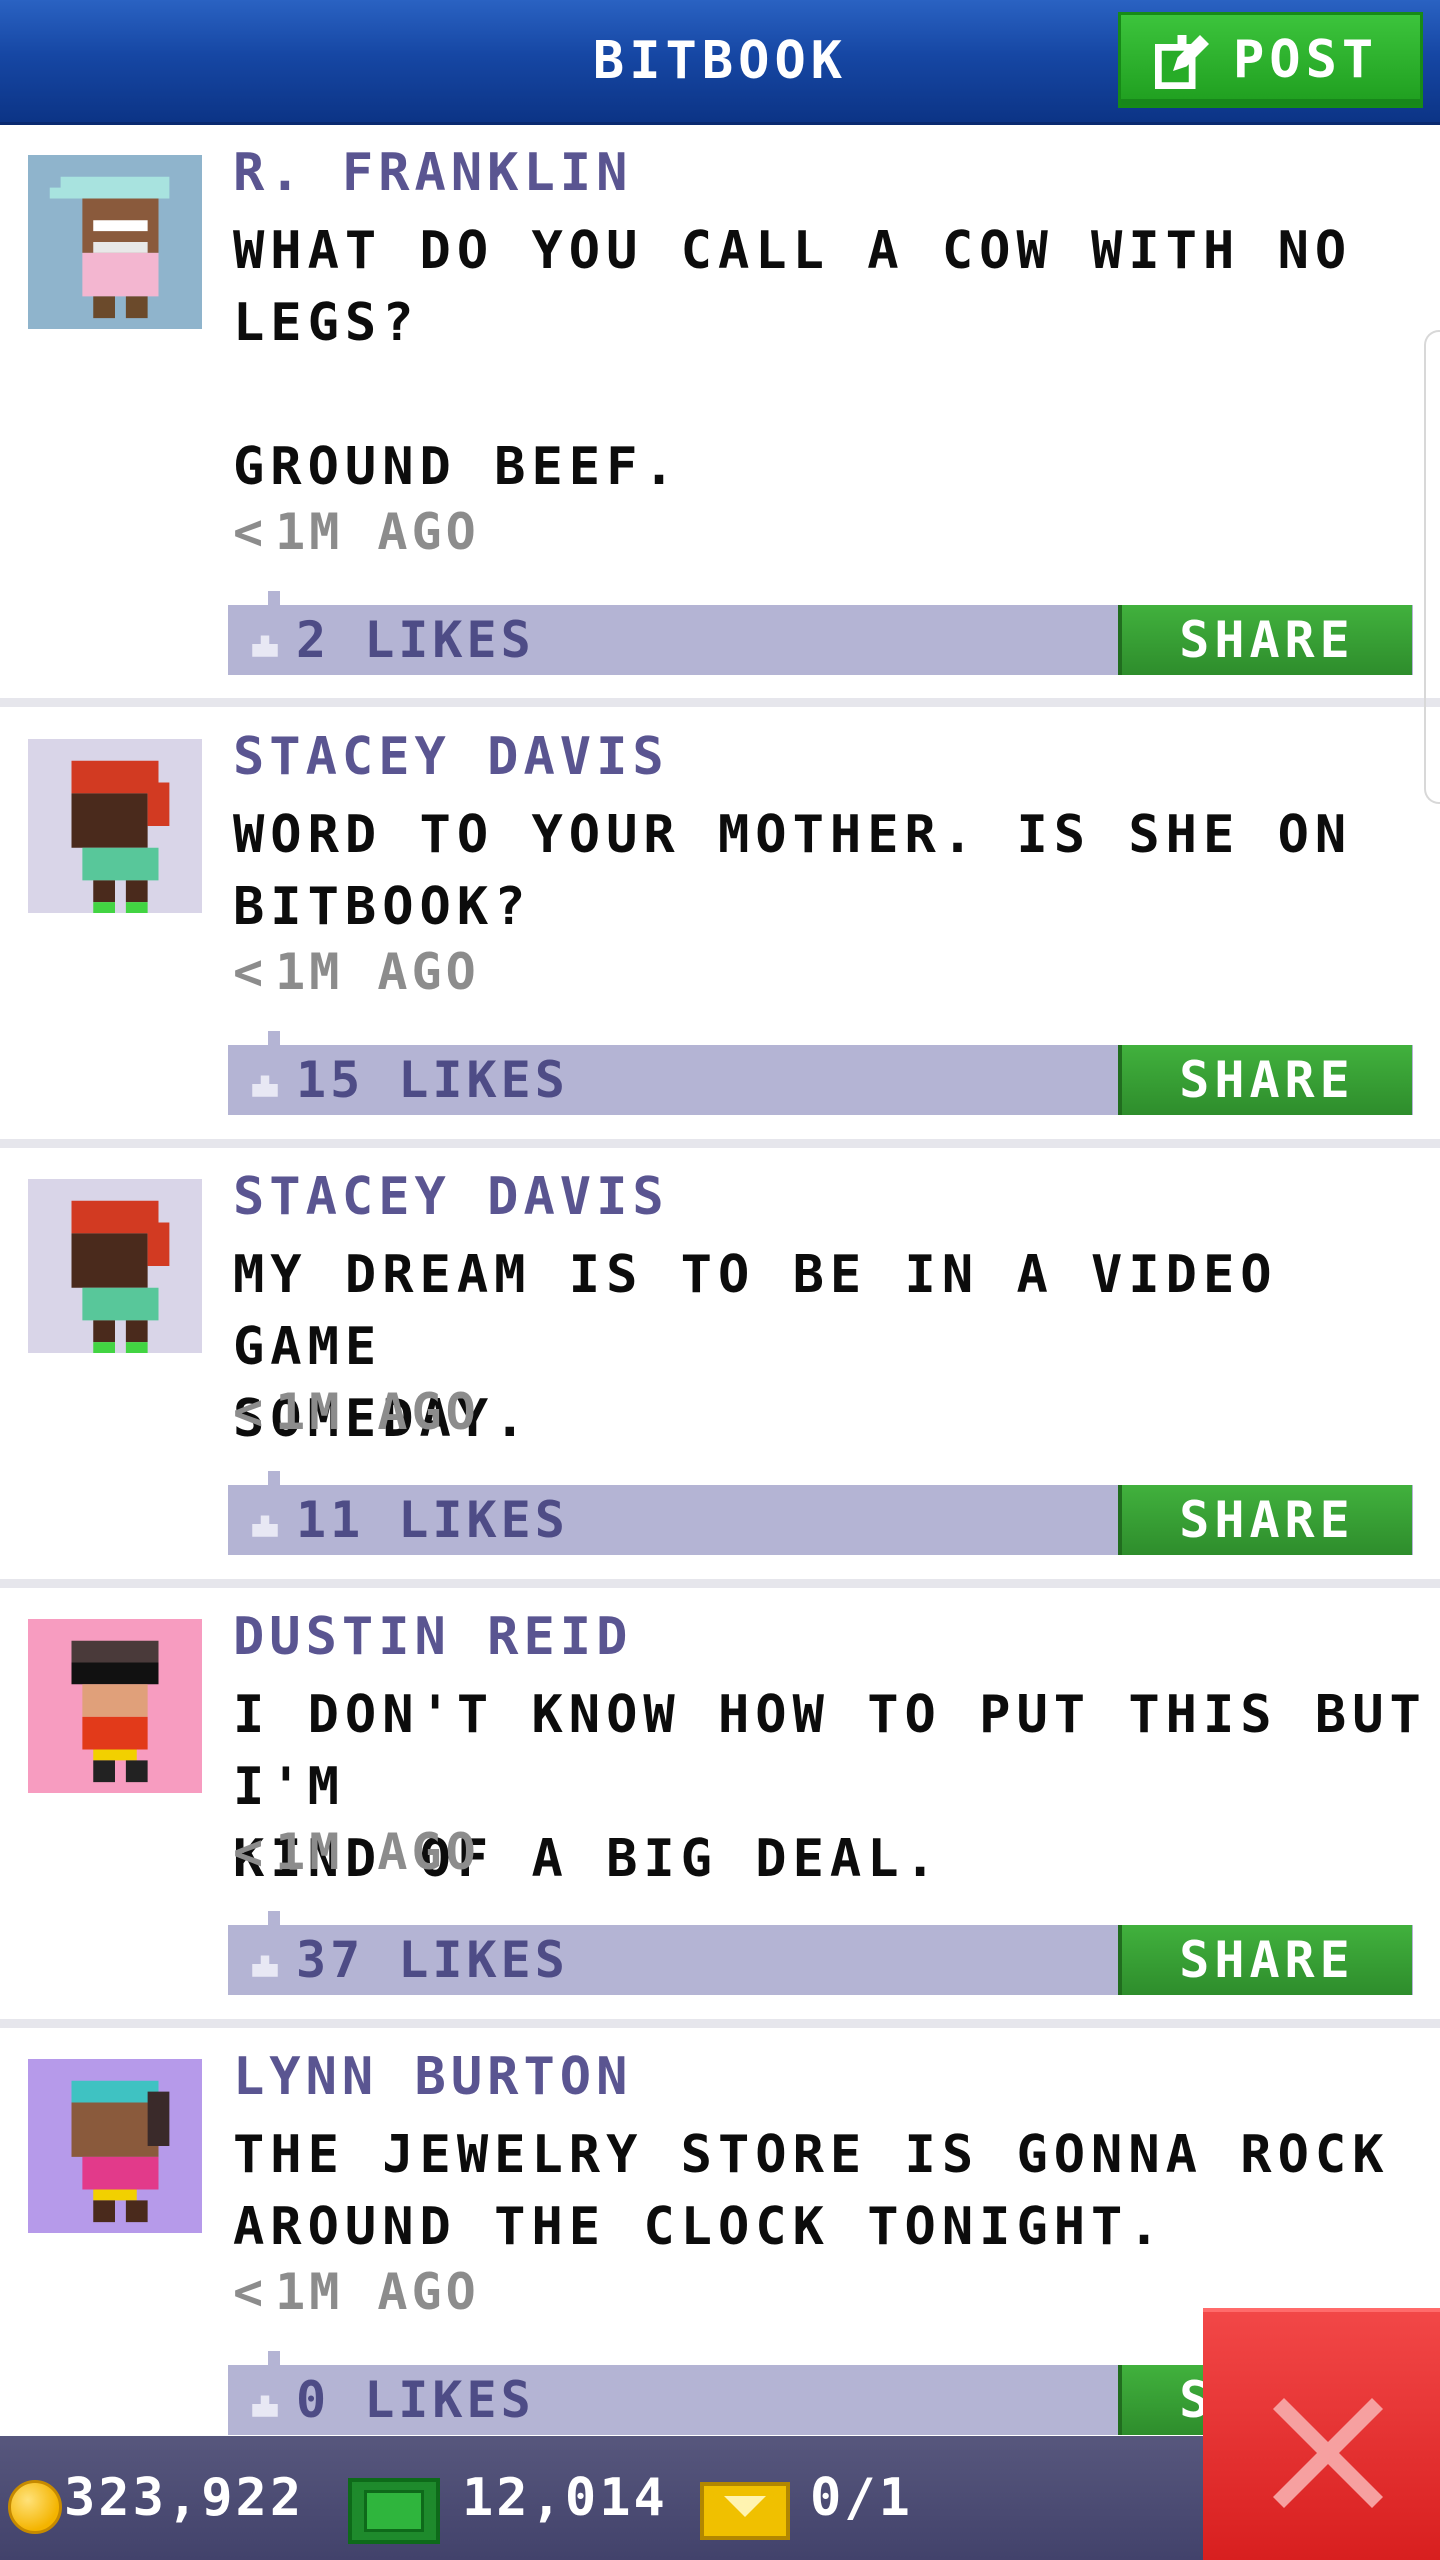 The image size is (1440, 2560). What do you see at coordinates (820, 633) in the screenshot?
I see `post-actions-bar: 2 LIKES SHARE` at bounding box center [820, 633].